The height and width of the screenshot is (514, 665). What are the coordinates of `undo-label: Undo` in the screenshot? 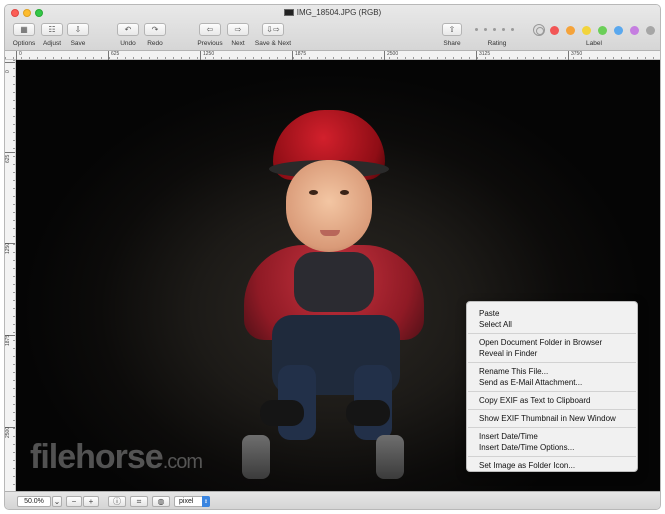 It's located at (128, 43).